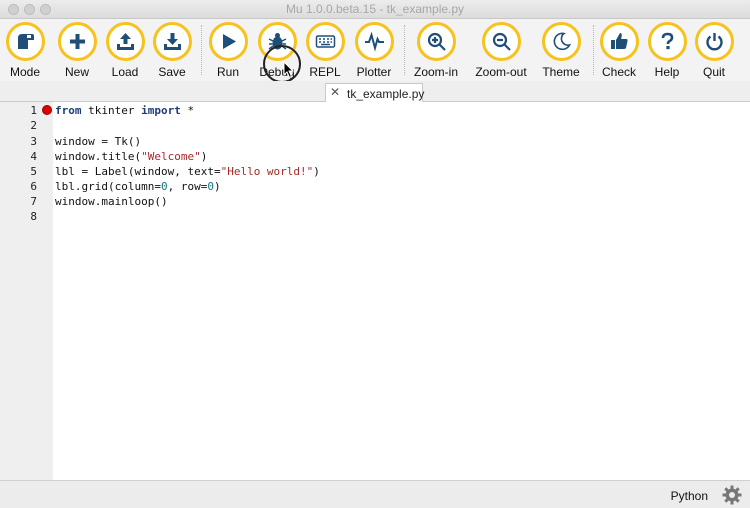 This screenshot has height=508, width=750. What do you see at coordinates (714, 42) in the screenshot?
I see `power-icon` at bounding box center [714, 42].